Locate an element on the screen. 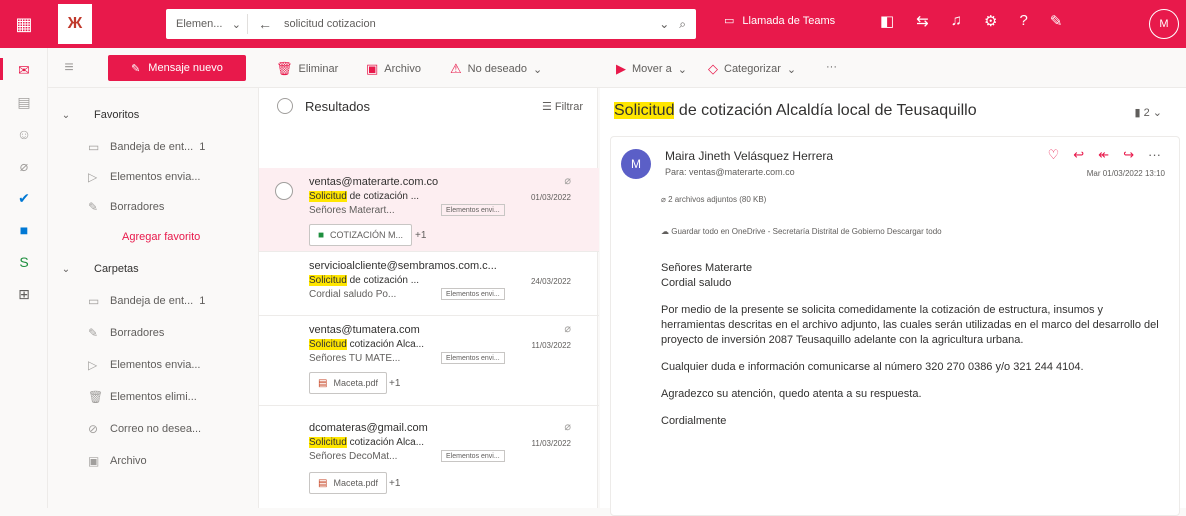 This screenshot has width=1186, height=516. nav-item-label: Archivo is located at coordinates (128, 461).